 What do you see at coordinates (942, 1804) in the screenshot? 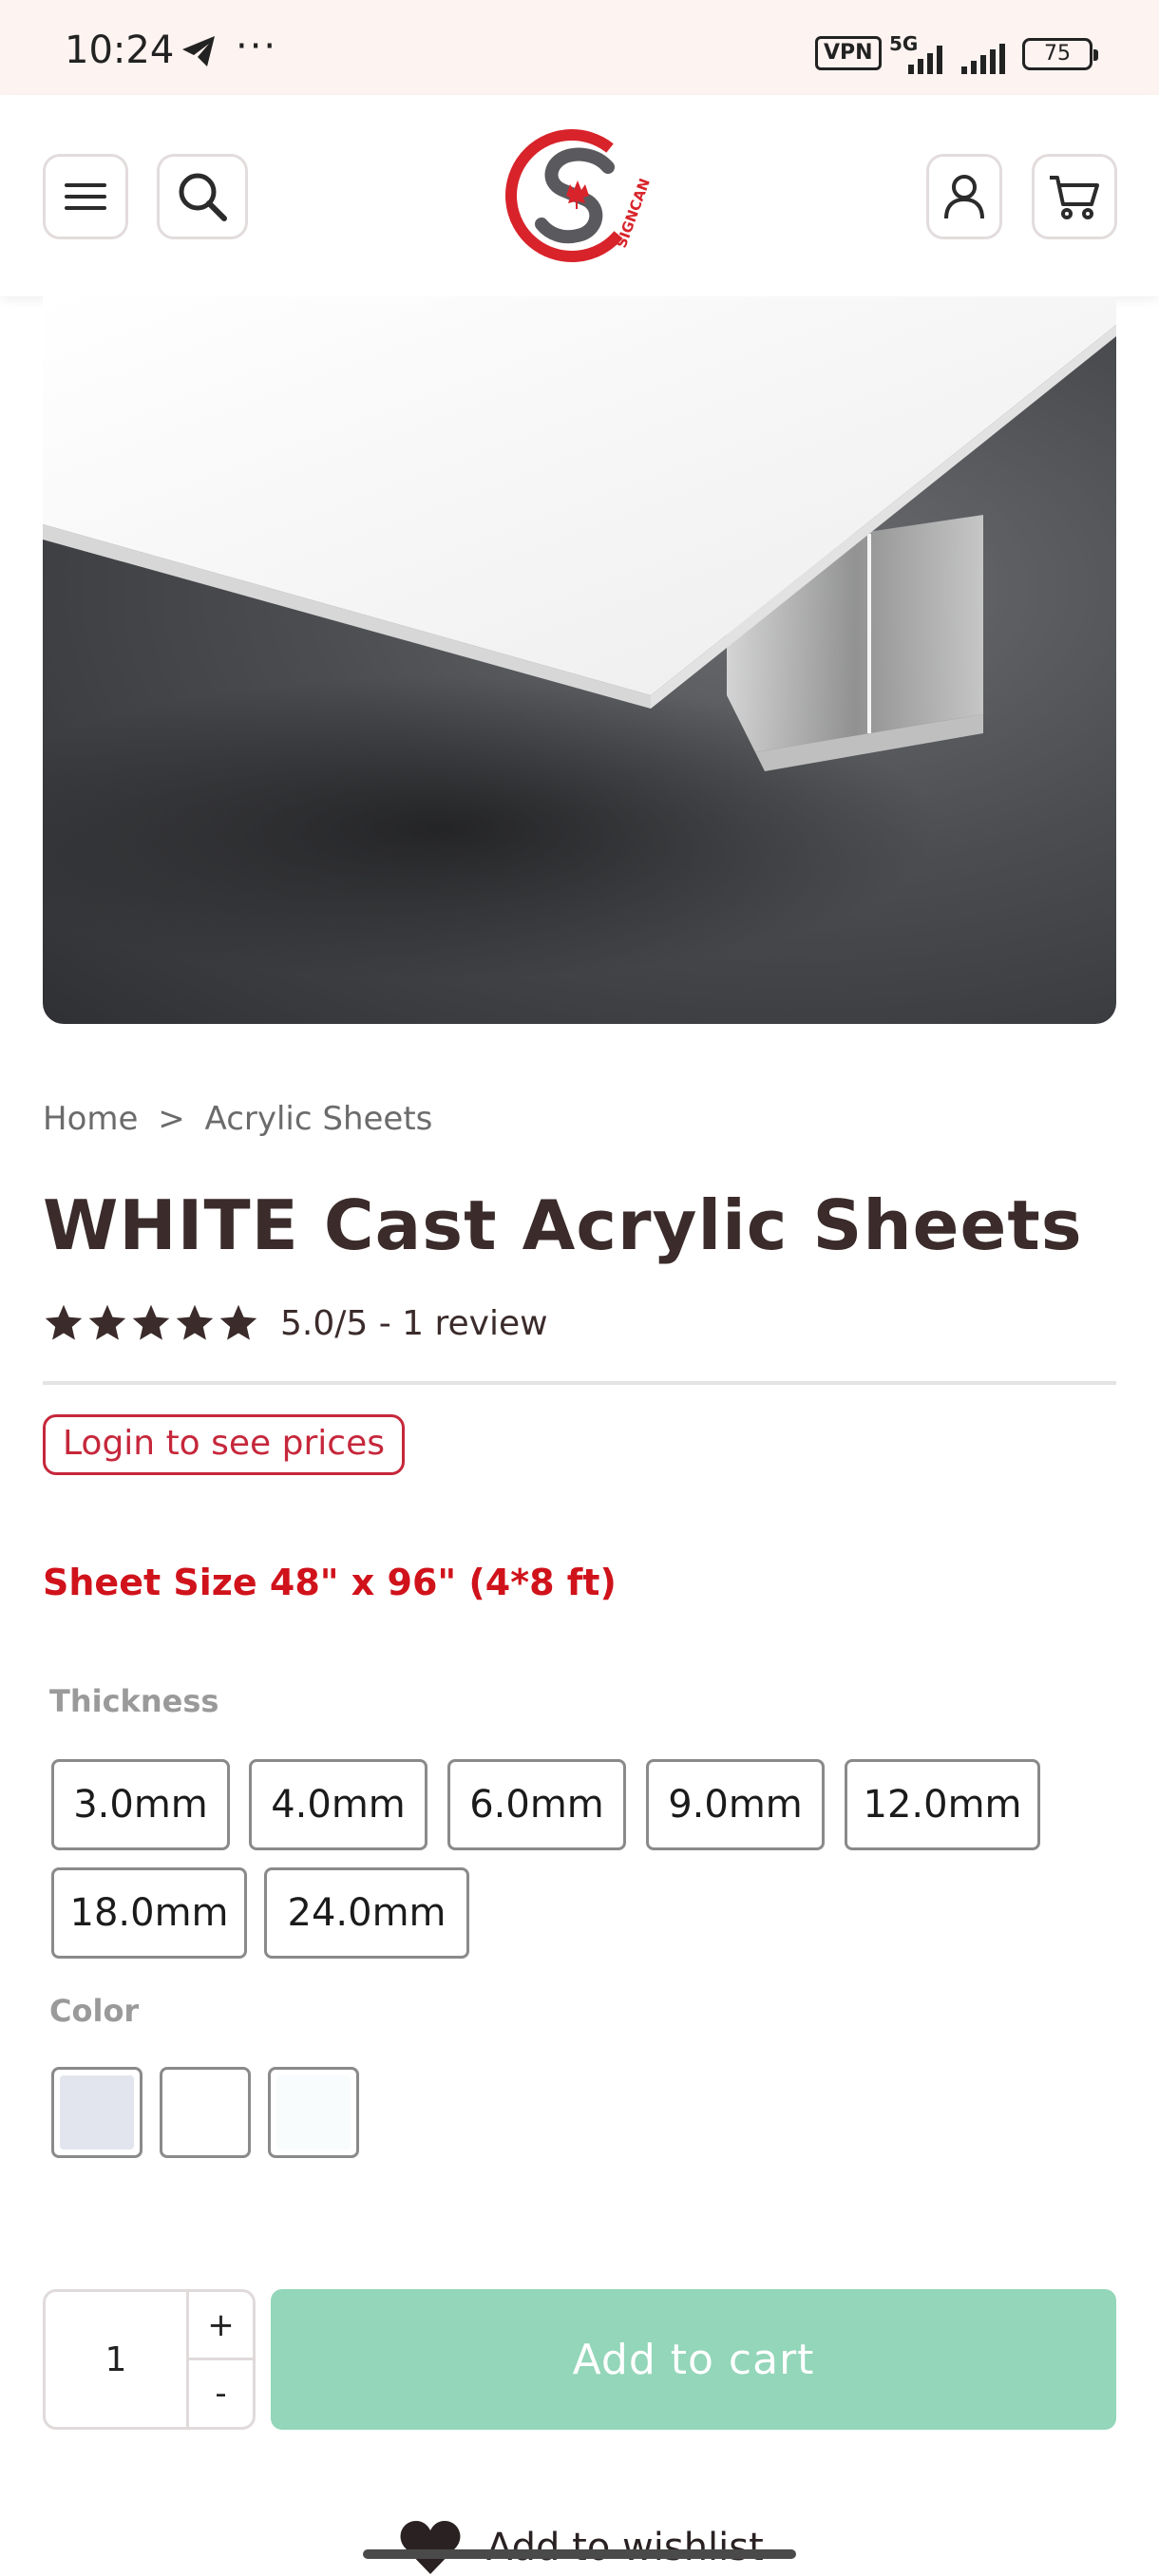
I see `thickness-option: 12.0mm` at bounding box center [942, 1804].